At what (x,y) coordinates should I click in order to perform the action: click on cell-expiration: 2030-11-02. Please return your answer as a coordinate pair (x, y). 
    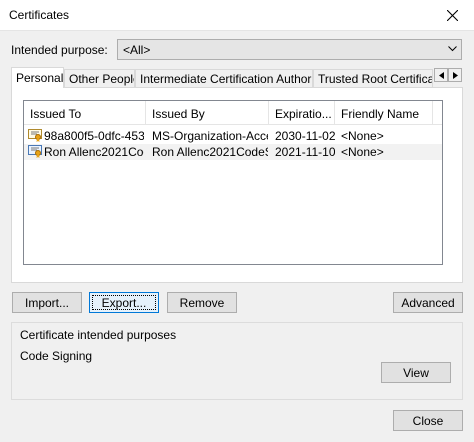
    Looking at the image, I should click on (305, 136).